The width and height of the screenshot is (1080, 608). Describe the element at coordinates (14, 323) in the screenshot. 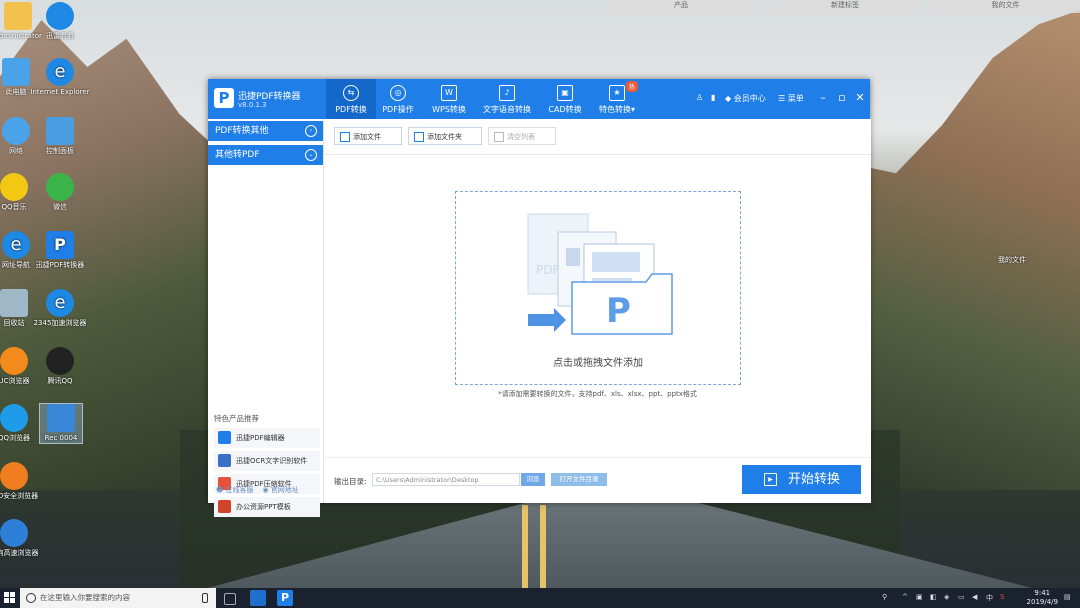

I see `desktop-icon-label: 回收站` at that location.